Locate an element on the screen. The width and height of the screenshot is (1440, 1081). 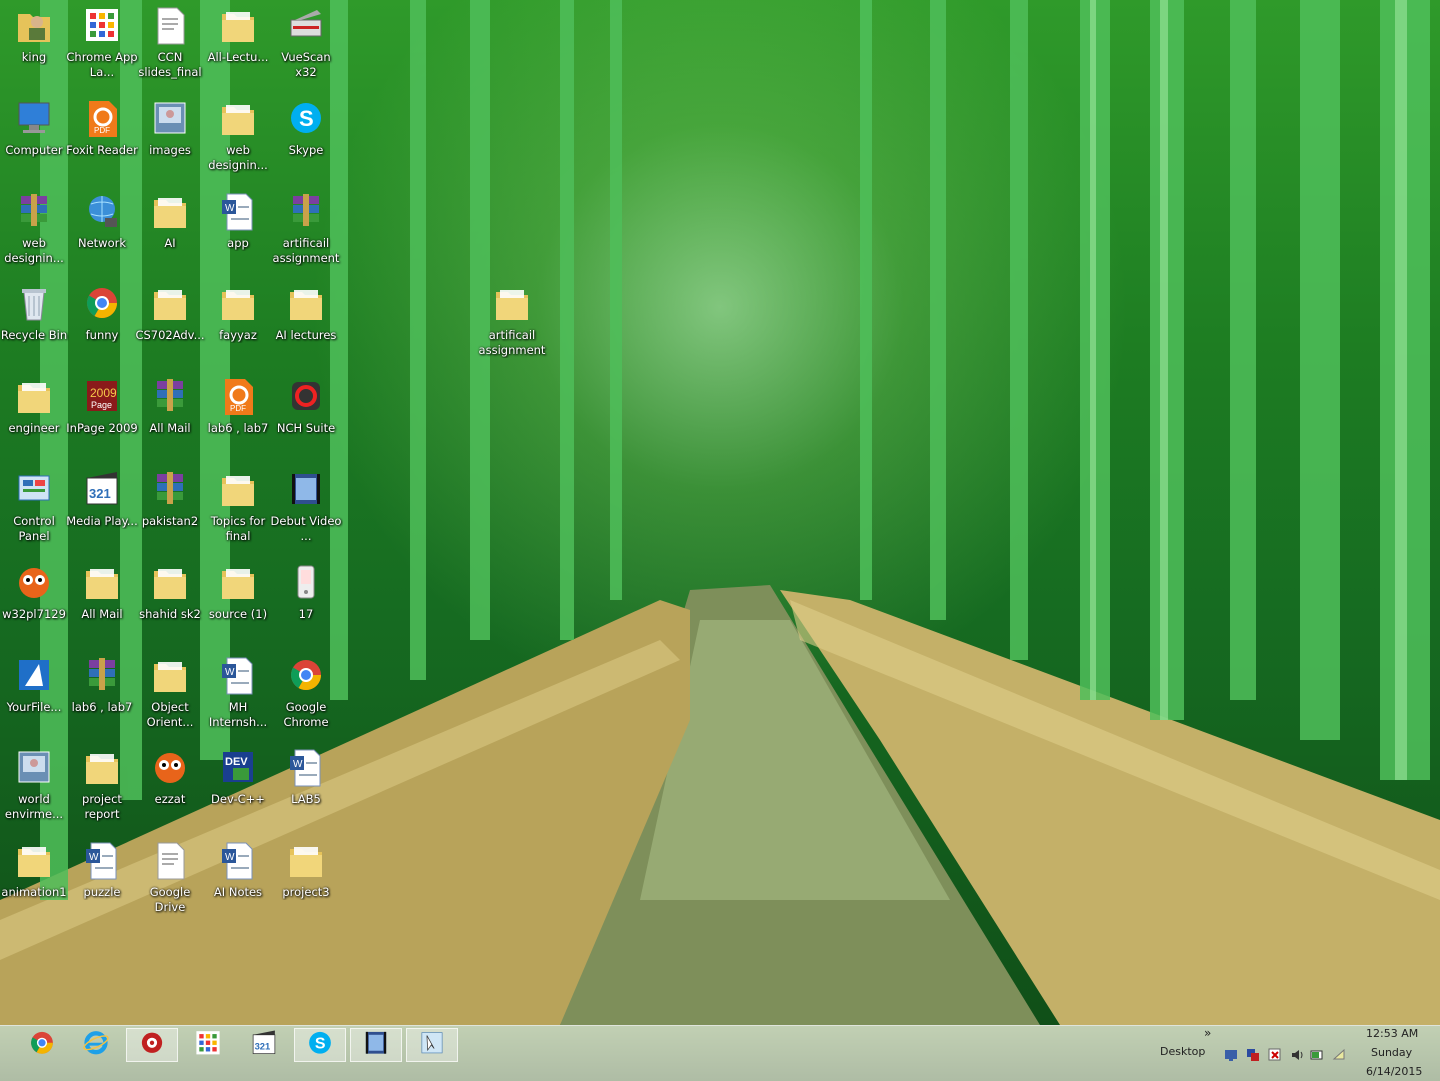
svg-text: 321 is located at coordinates (263, 1045).